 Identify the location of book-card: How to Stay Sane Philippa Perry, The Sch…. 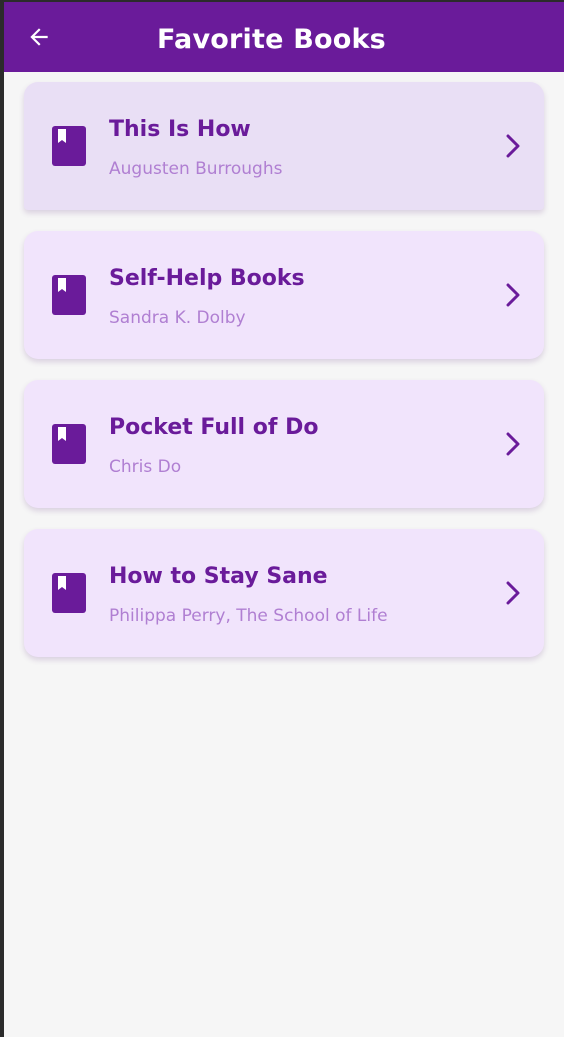
(284, 593).